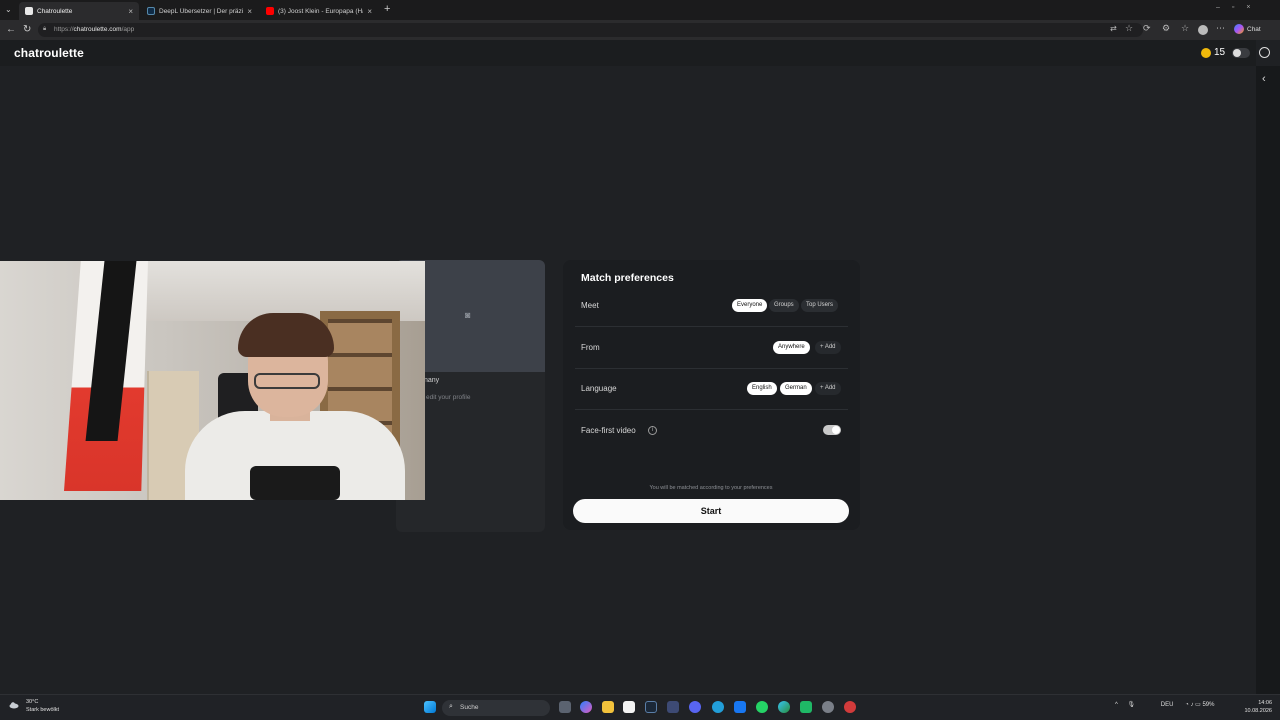 Image resolution: width=1280 pixels, height=720 pixels. What do you see at coordinates (212, 380) in the screenshot?
I see `webcam-video` at bounding box center [212, 380].